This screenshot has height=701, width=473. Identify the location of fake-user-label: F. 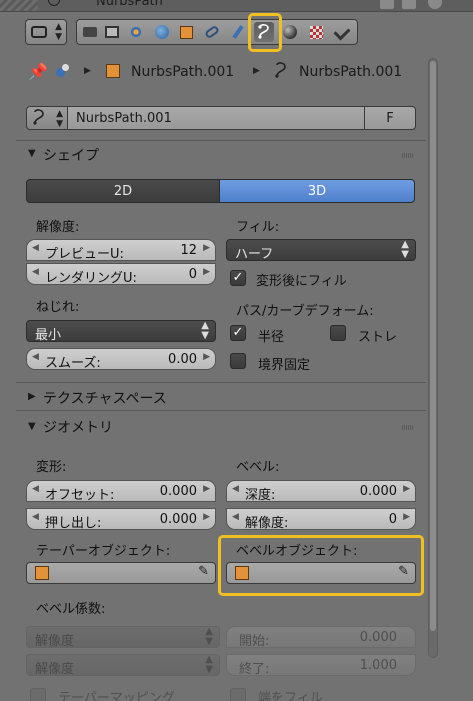
(390, 118).